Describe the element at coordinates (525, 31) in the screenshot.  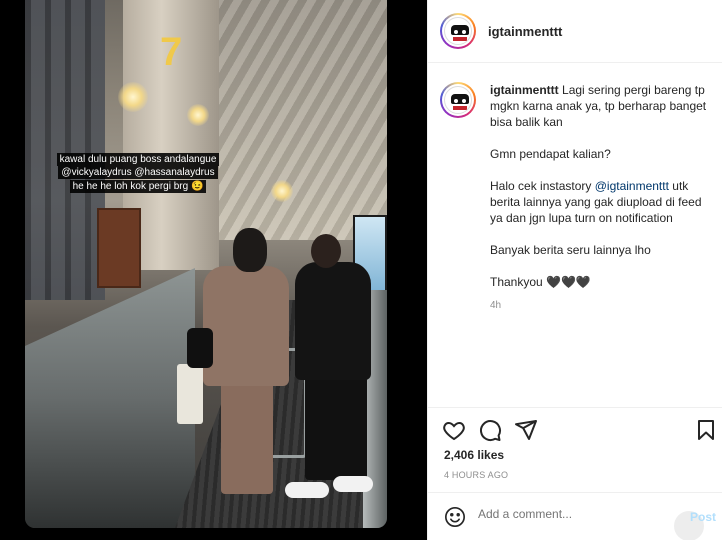
I see `header-username: igtainmenttt` at that location.